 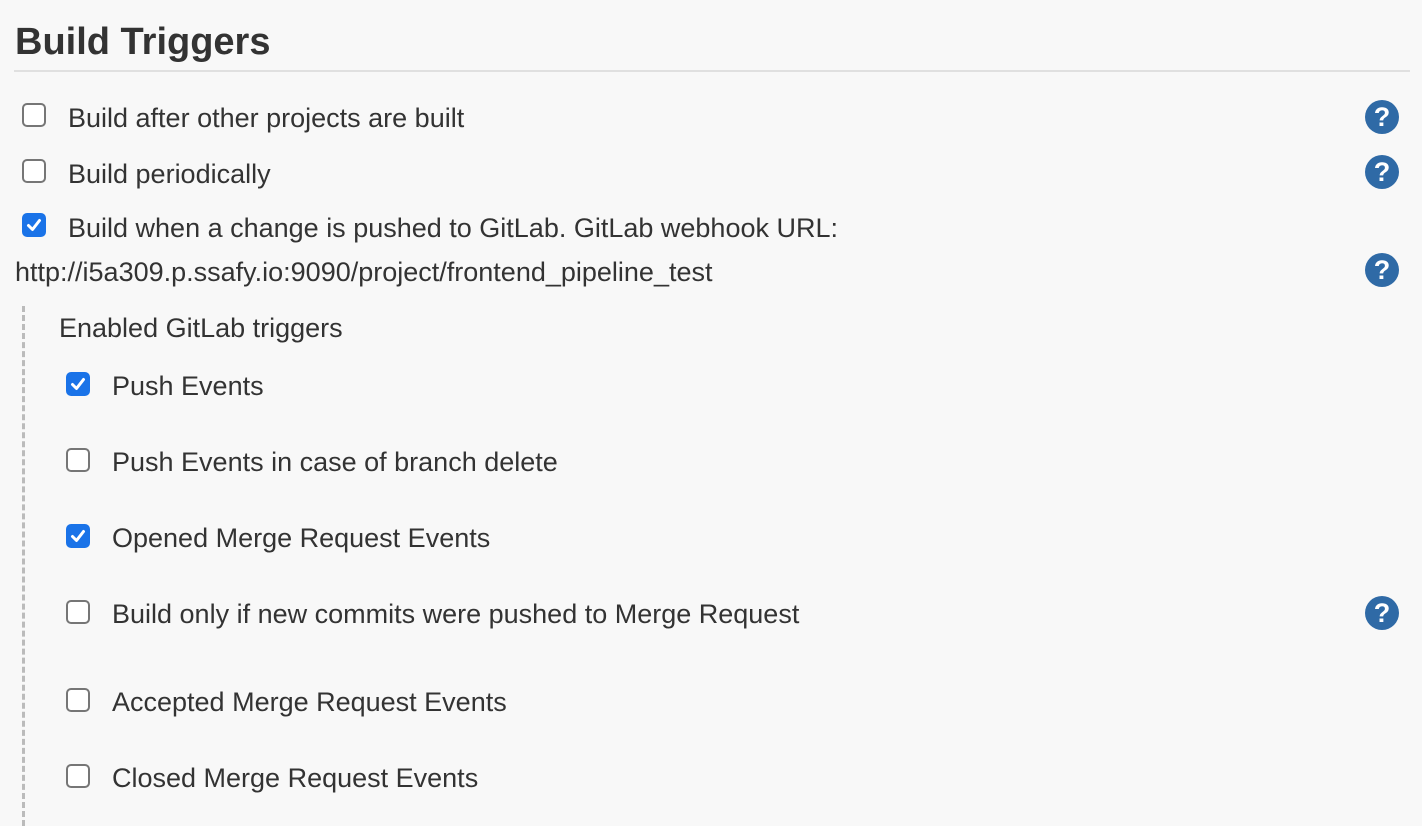 What do you see at coordinates (1382, 270) in the screenshot?
I see `help-icon-gitlab-push: ?` at bounding box center [1382, 270].